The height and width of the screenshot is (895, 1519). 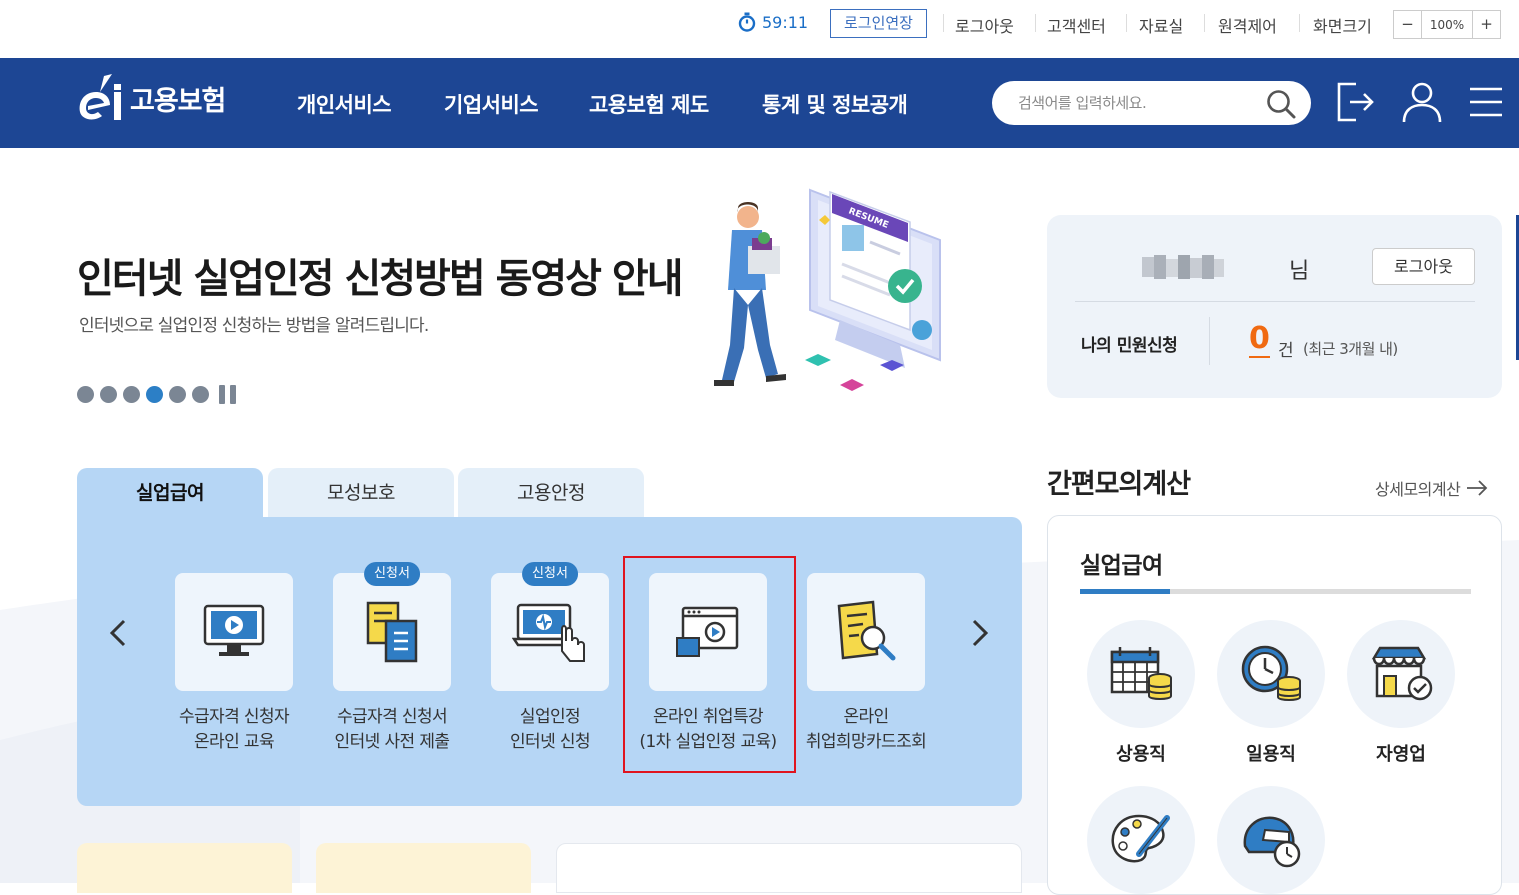 What do you see at coordinates (550, 729) in the screenshot?
I see `service-label: 실업인정 인터넷 신청` at bounding box center [550, 729].